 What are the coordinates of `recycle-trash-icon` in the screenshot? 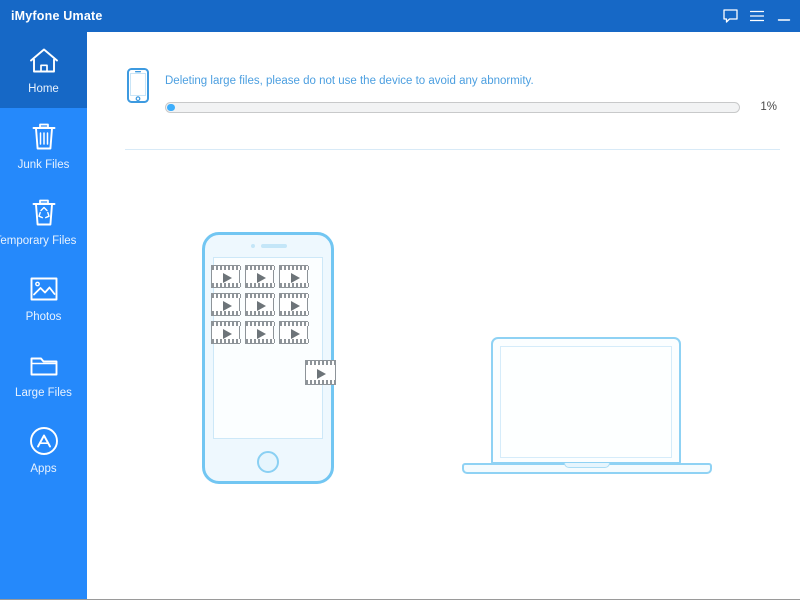 It's located at (44, 213).